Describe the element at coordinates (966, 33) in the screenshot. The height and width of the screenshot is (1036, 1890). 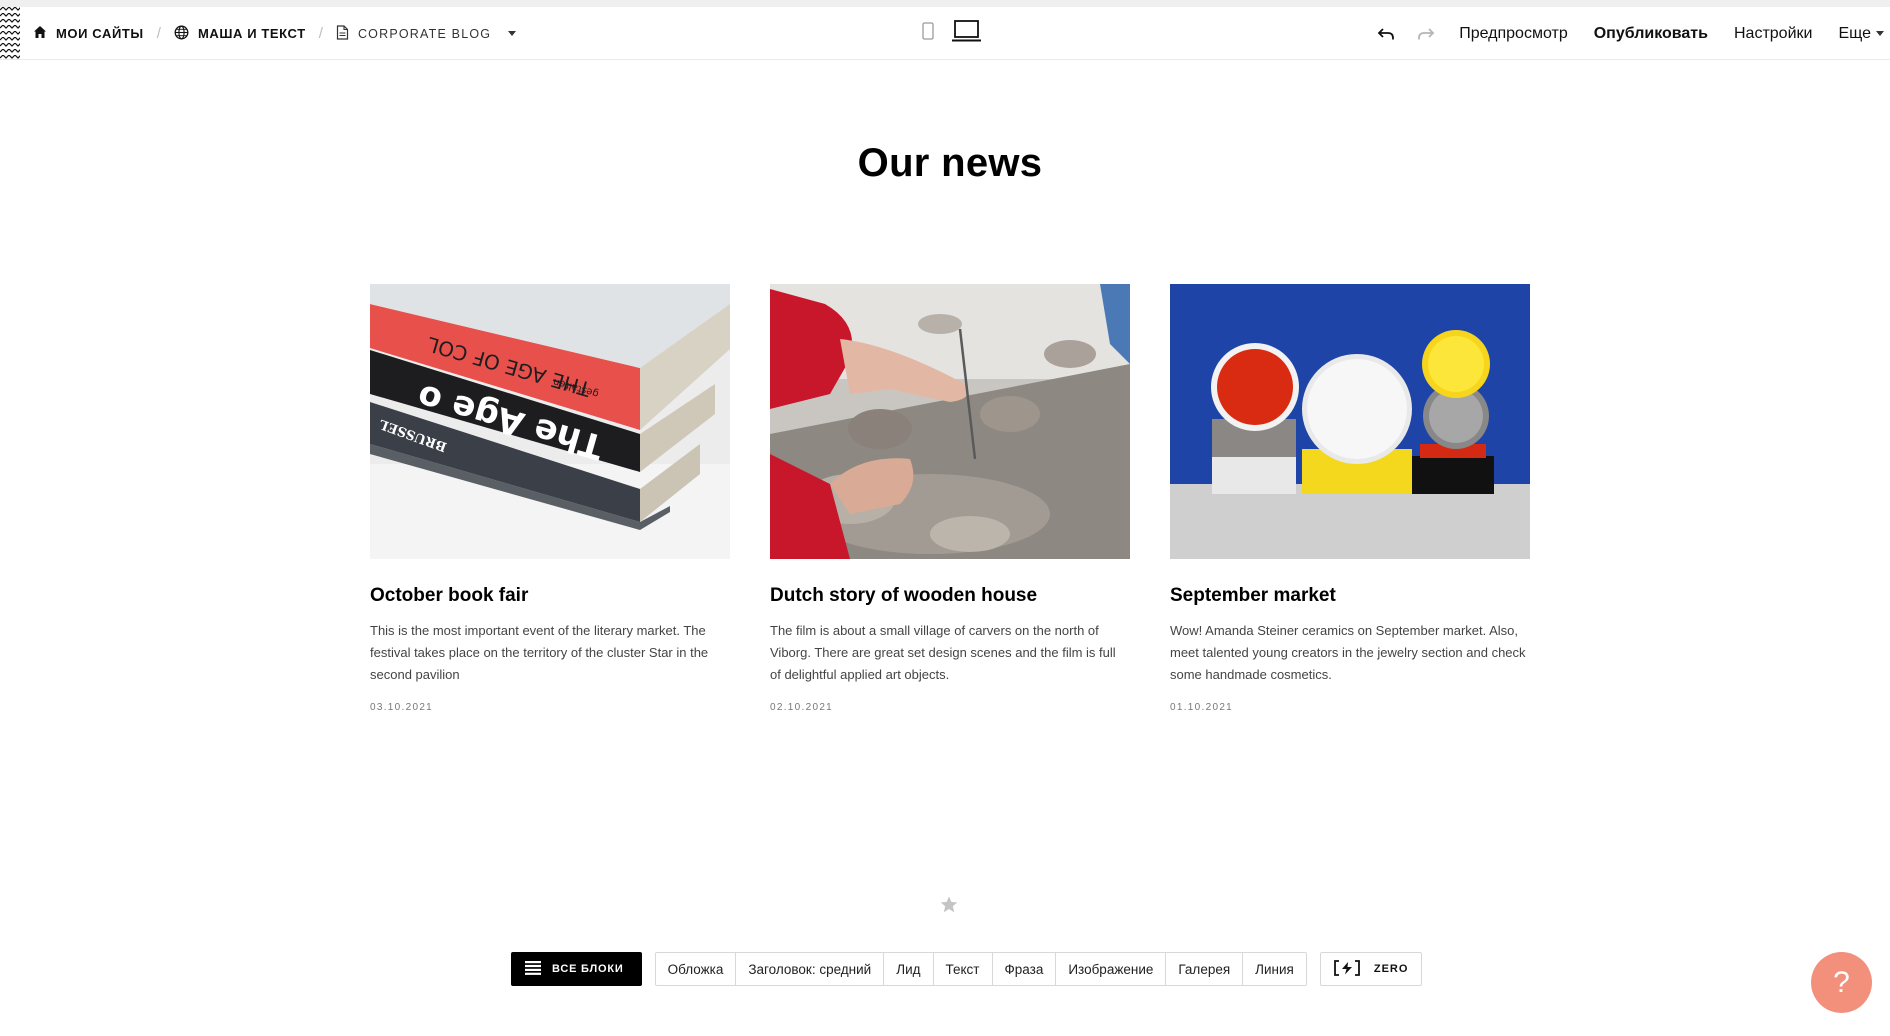
I see `laptop-icon` at that location.